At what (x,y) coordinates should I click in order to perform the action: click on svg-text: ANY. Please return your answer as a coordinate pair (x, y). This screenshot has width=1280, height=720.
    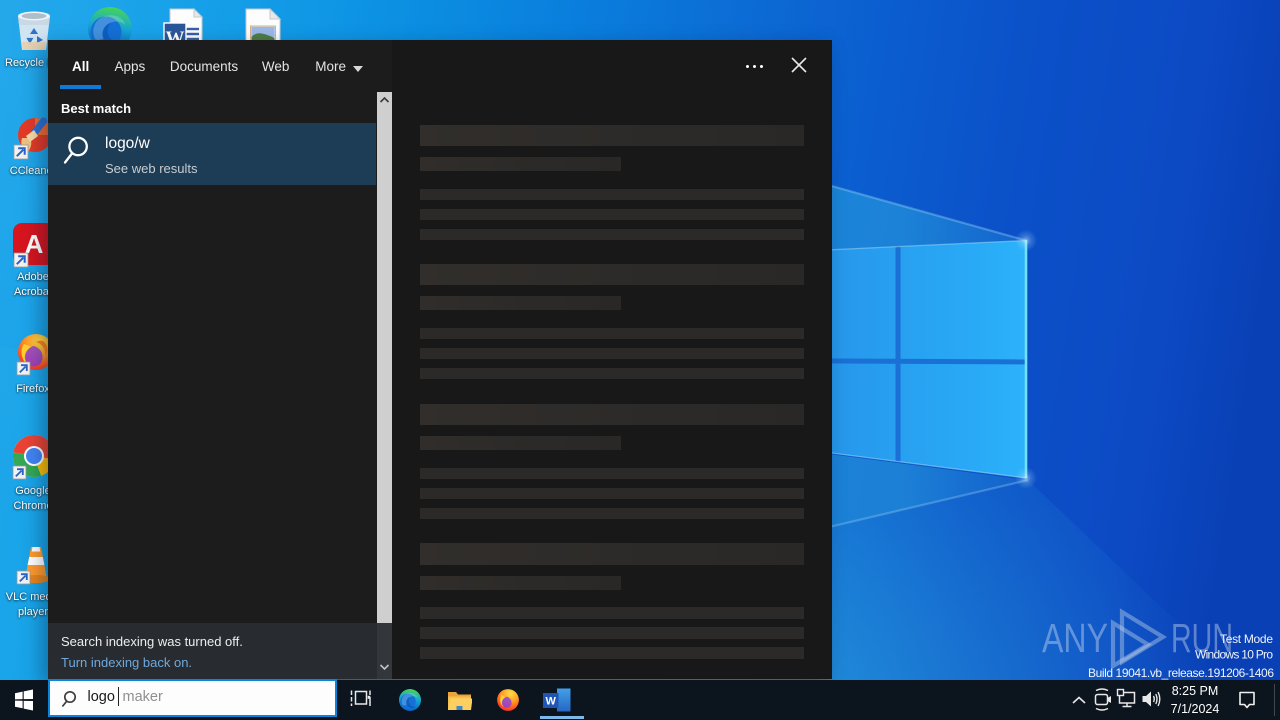
    Looking at the image, I should click on (1075, 638).